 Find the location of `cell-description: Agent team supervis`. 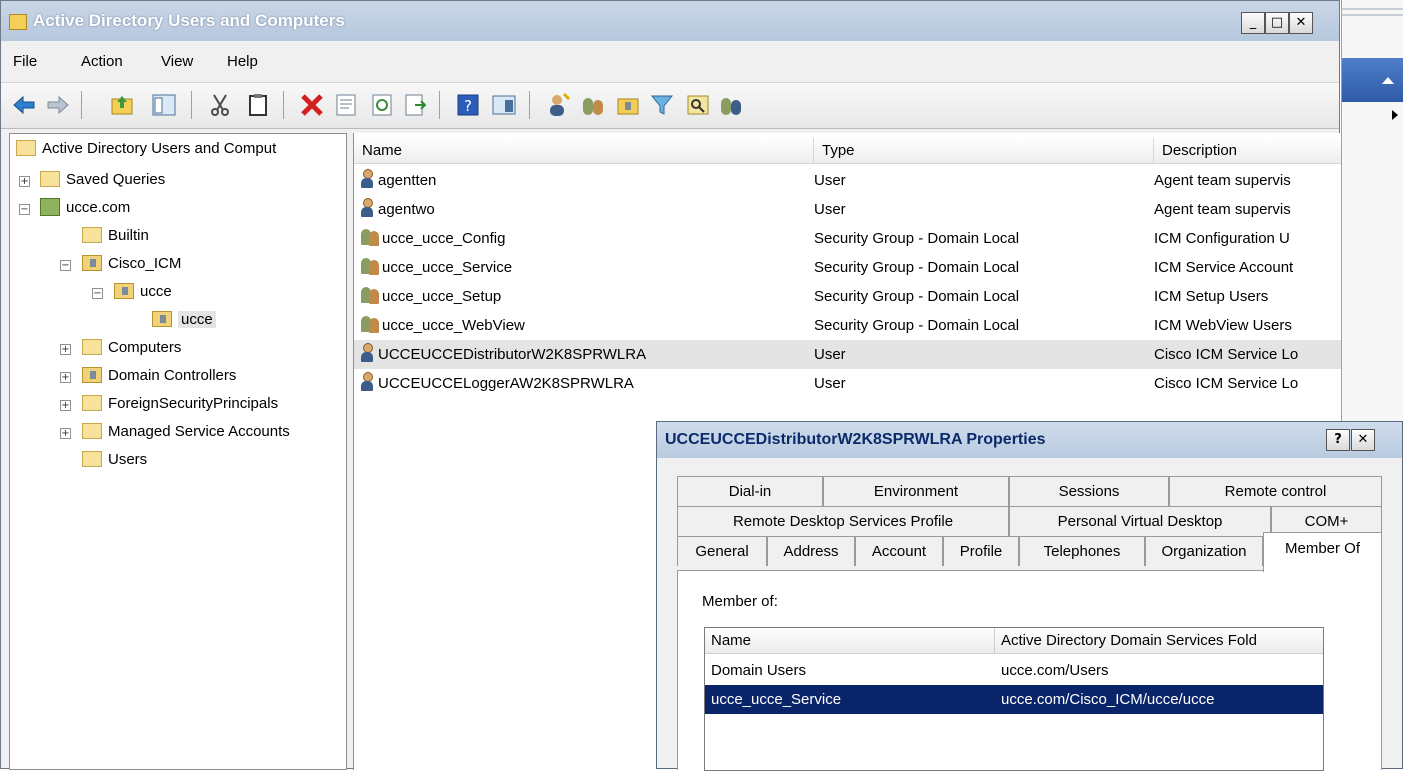

cell-description: Agent team supervis is located at coordinates (1222, 180).